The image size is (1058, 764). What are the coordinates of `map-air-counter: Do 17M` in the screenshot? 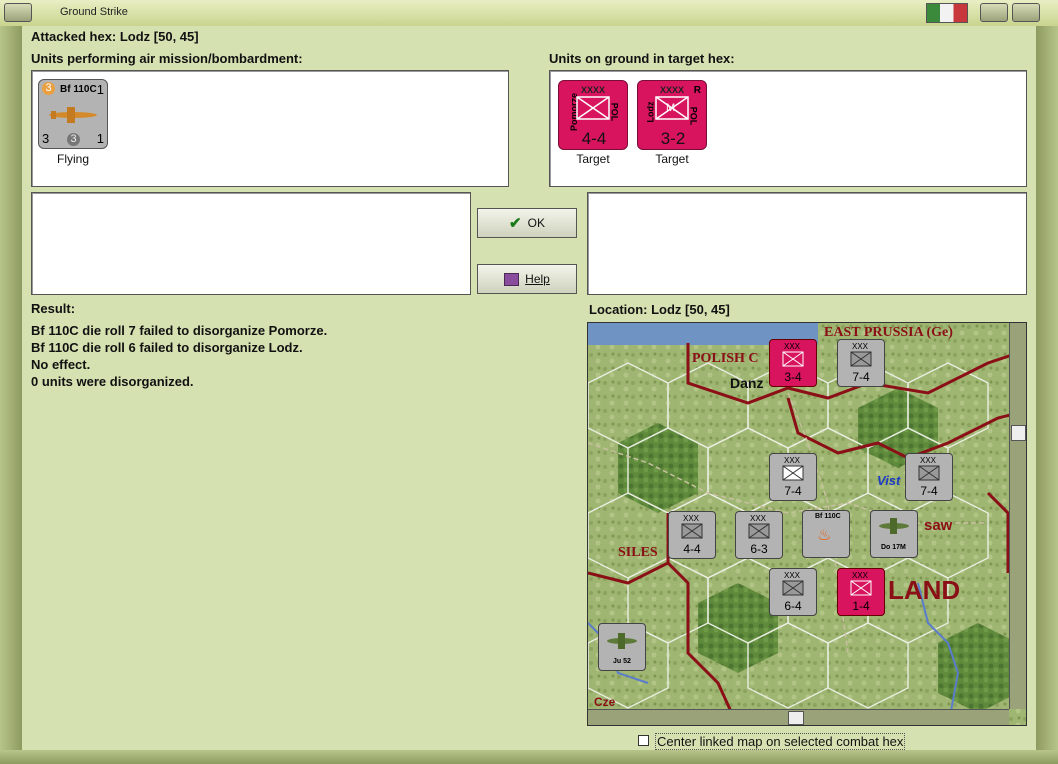 It's located at (894, 534).